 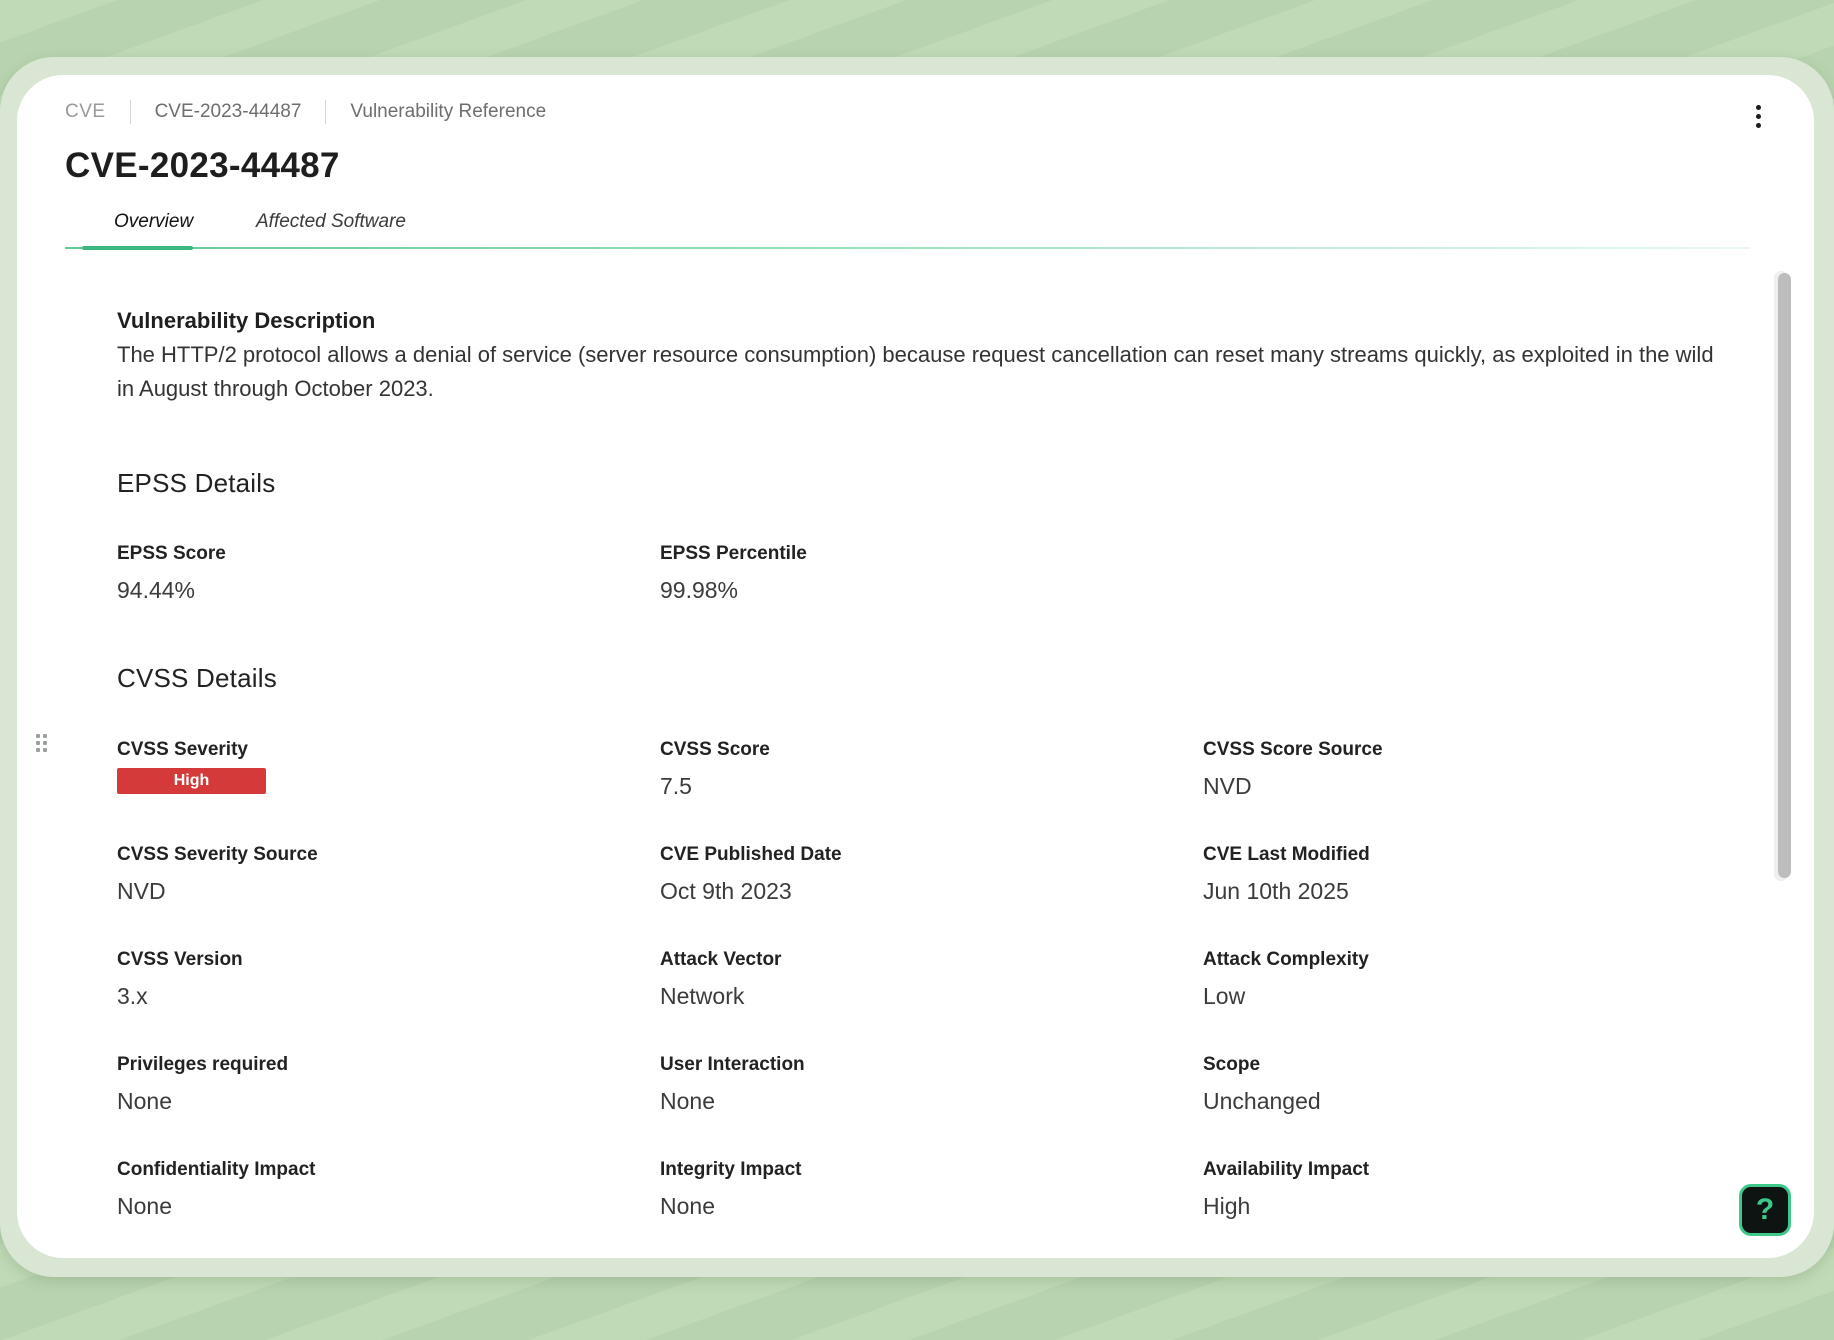 What do you see at coordinates (907, 248) in the screenshot?
I see `tab-divider` at bounding box center [907, 248].